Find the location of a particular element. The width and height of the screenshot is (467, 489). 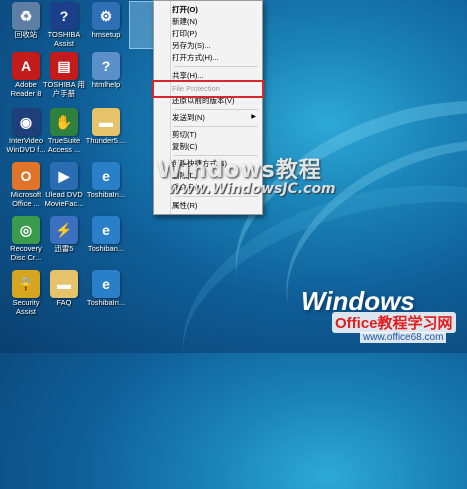

desktop-icon: ▤ TOSHIBA 用户手册 is located at coordinates (64, 75).